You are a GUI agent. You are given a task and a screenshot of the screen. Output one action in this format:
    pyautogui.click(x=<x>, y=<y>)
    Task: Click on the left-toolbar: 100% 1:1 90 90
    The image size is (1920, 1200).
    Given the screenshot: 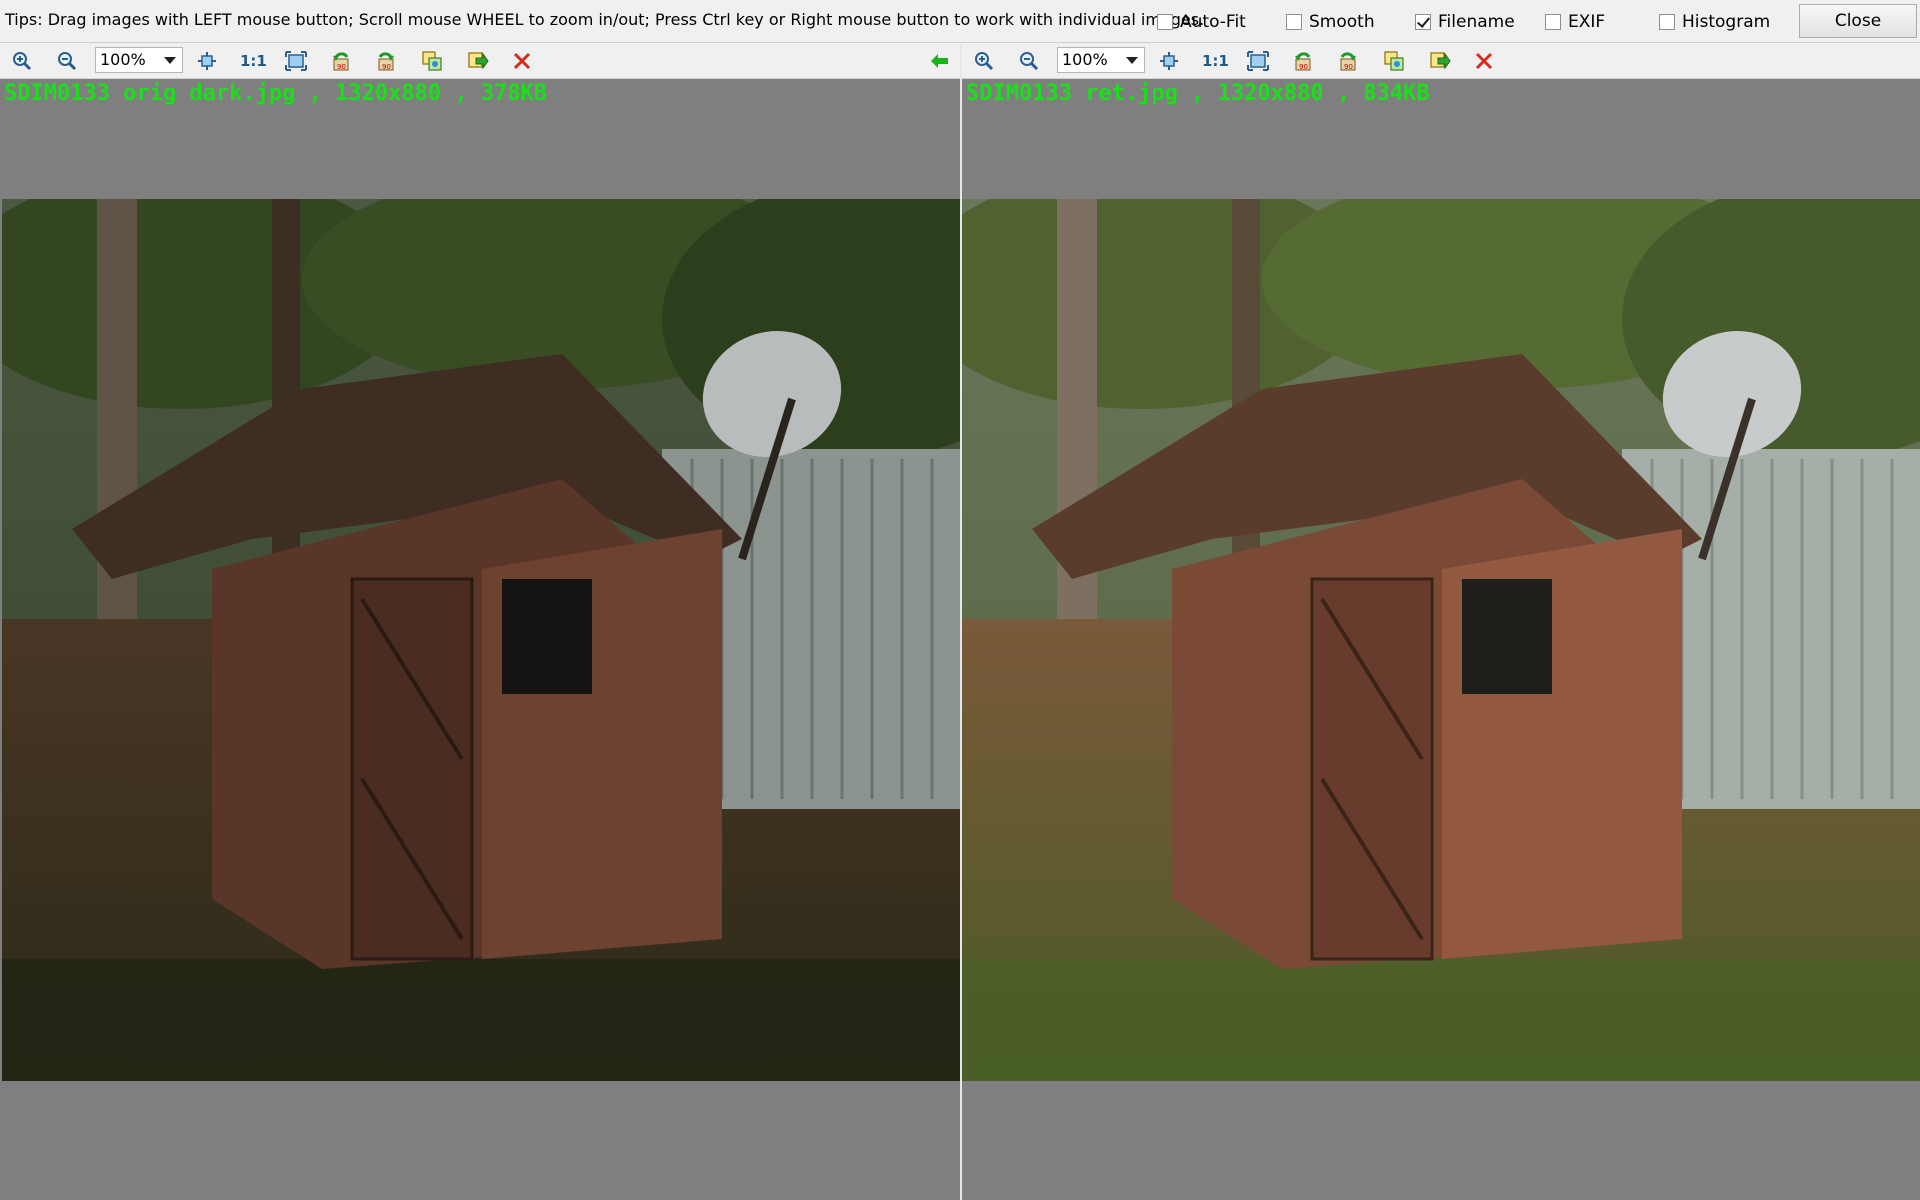 What is the action you would take?
    pyautogui.click(x=480, y=61)
    